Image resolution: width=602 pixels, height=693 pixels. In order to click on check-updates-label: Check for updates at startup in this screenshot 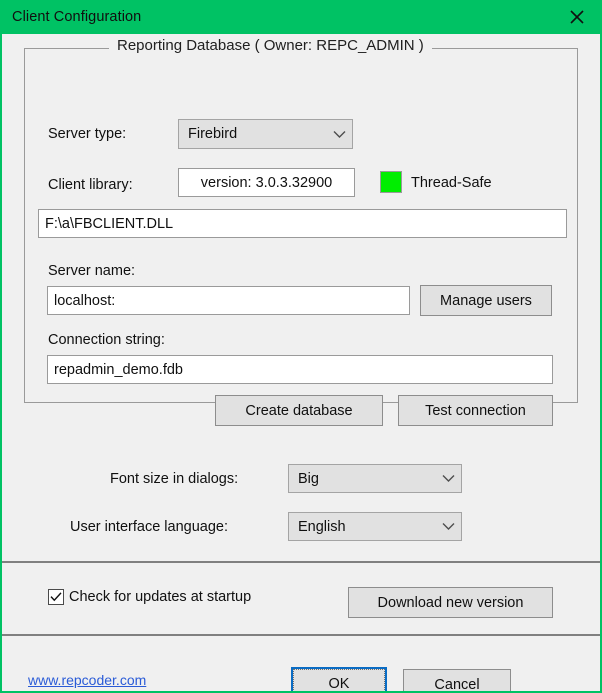, I will do `click(160, 597)`.